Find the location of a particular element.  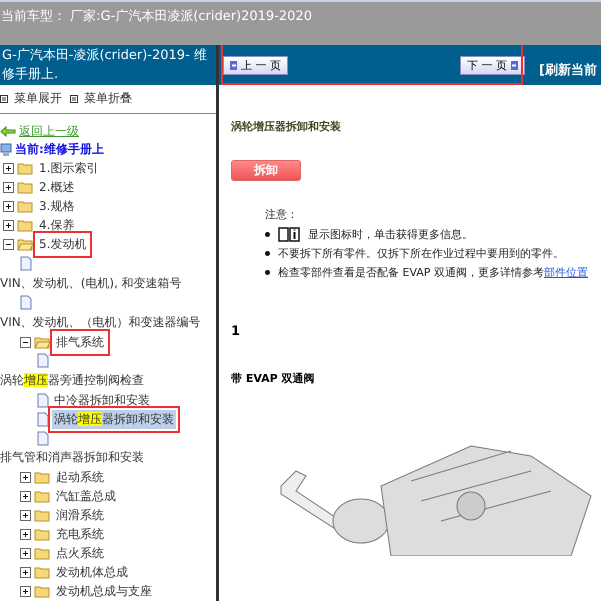

component-location-link: 部件位置 is located at coordinates (566, 272).